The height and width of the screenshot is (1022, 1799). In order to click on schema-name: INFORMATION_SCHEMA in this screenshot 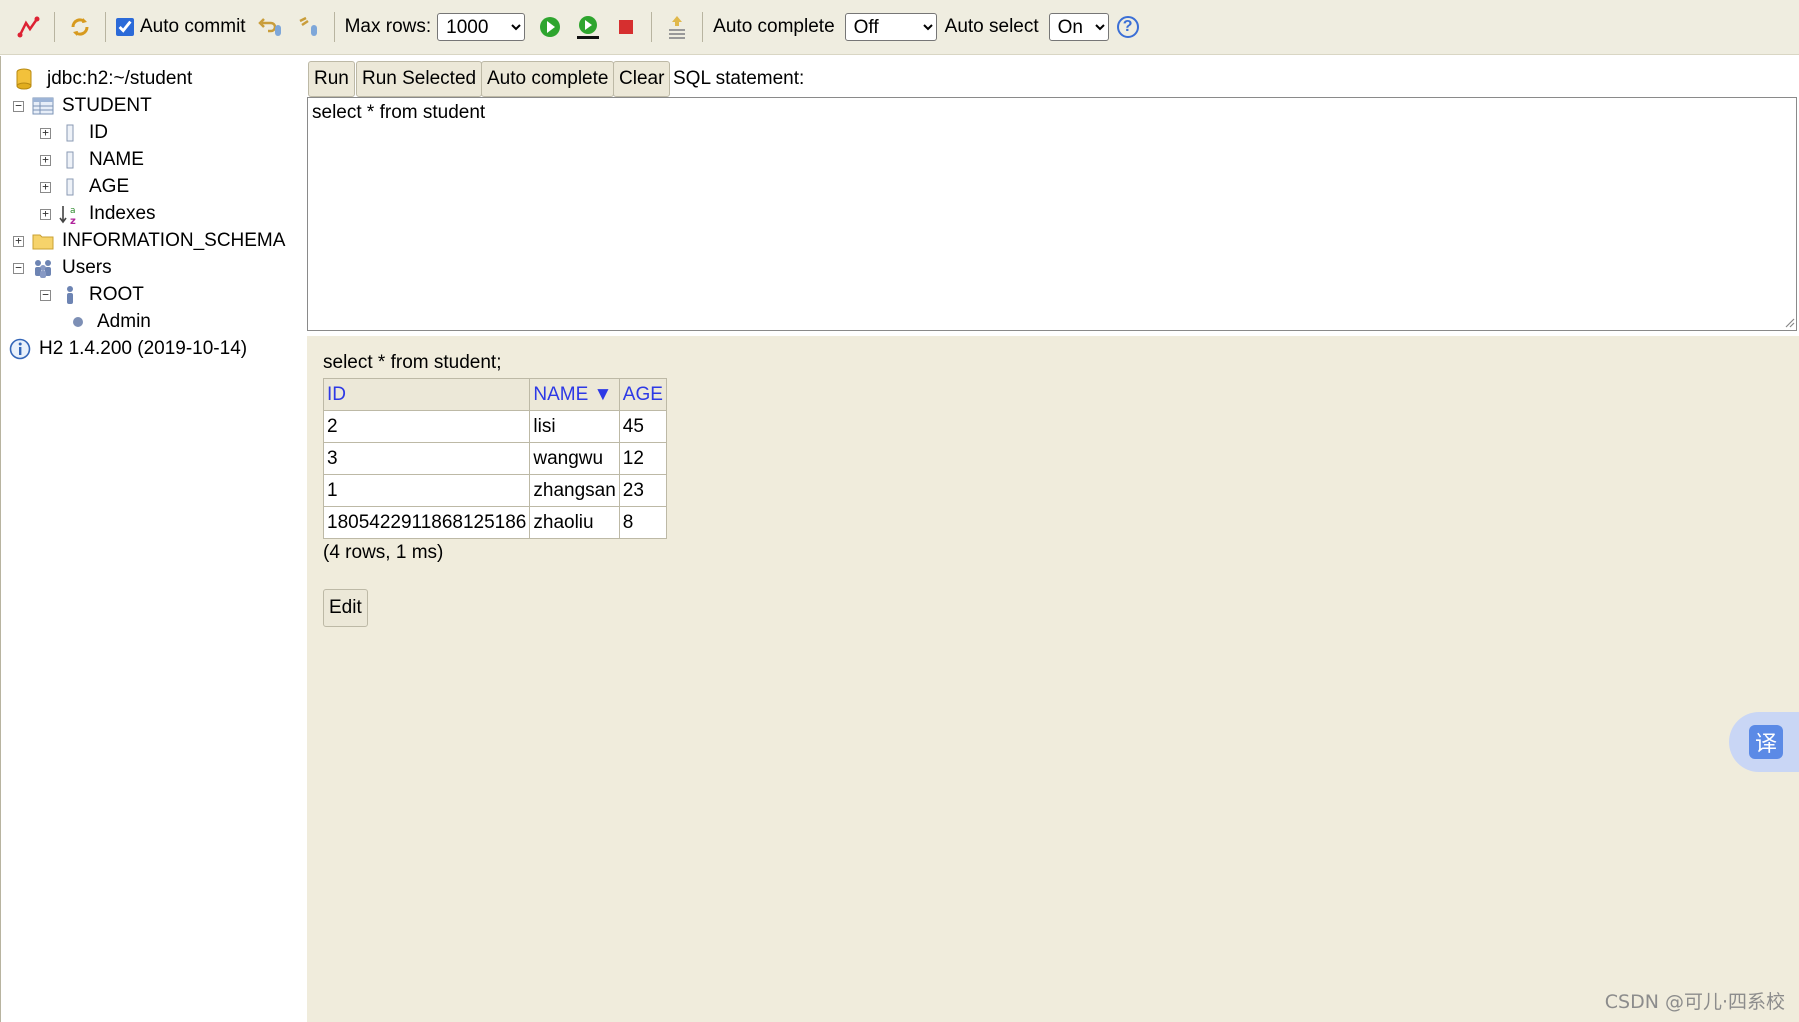, I will do `click(174, 240)`.